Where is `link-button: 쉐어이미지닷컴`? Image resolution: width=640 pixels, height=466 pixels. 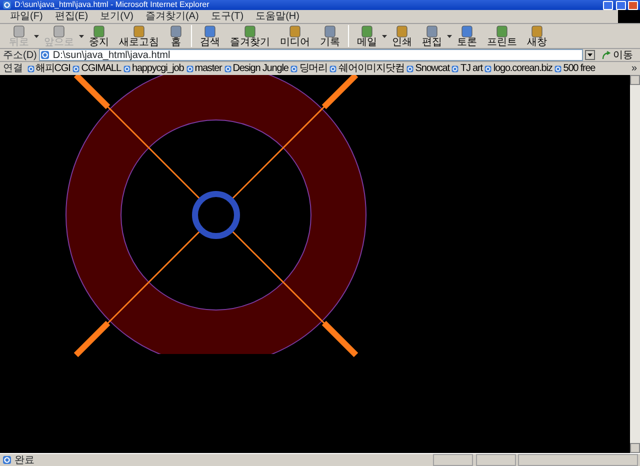
link-button: 쉐어이미지닷컴 is located at coordinates (367, 68).